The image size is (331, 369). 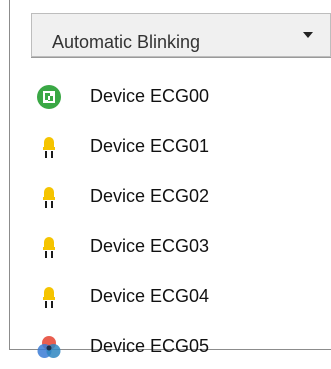 I want to click on chevron-down-icon, so click(x=308, y=35).